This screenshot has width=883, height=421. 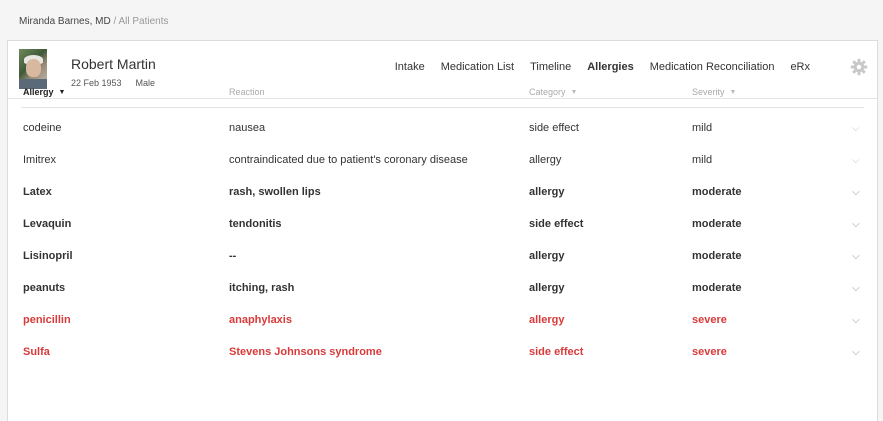 I want to click on tab-timeline: Timeline, so click(x=550, y=67).